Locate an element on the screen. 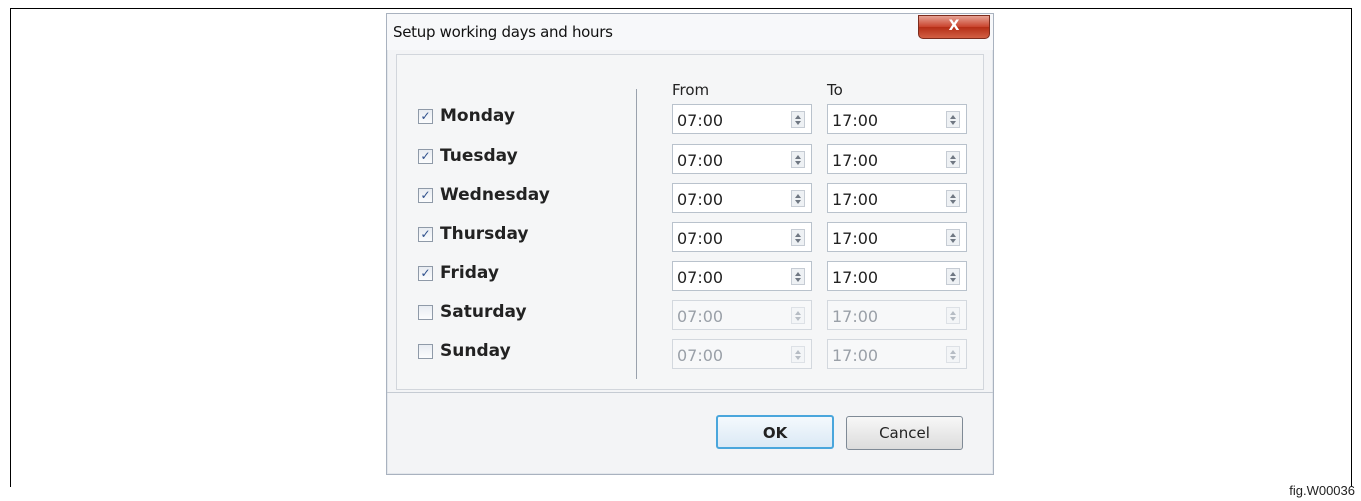 The width and height of the screenshot is (1361, 501). from-time-thursday: 07:00 is located at coordinates (742, 237).